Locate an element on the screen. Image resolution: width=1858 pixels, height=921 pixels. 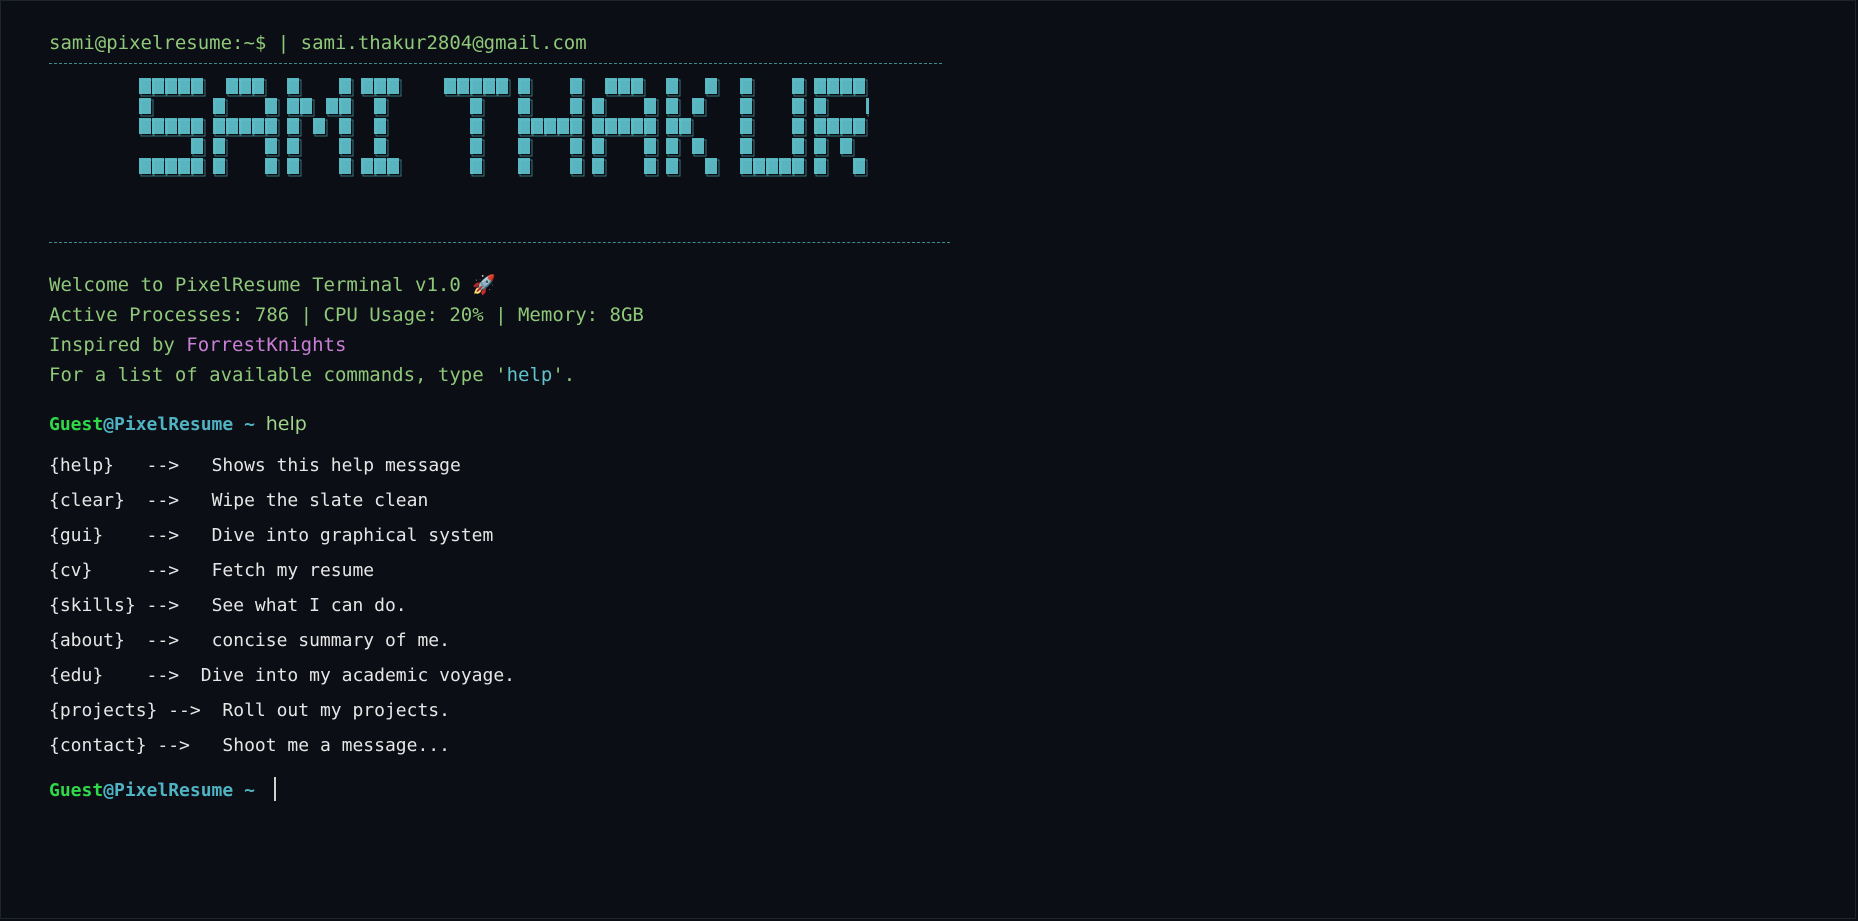
rocket-icon: 🚀 is located at coordinates (484, 285).